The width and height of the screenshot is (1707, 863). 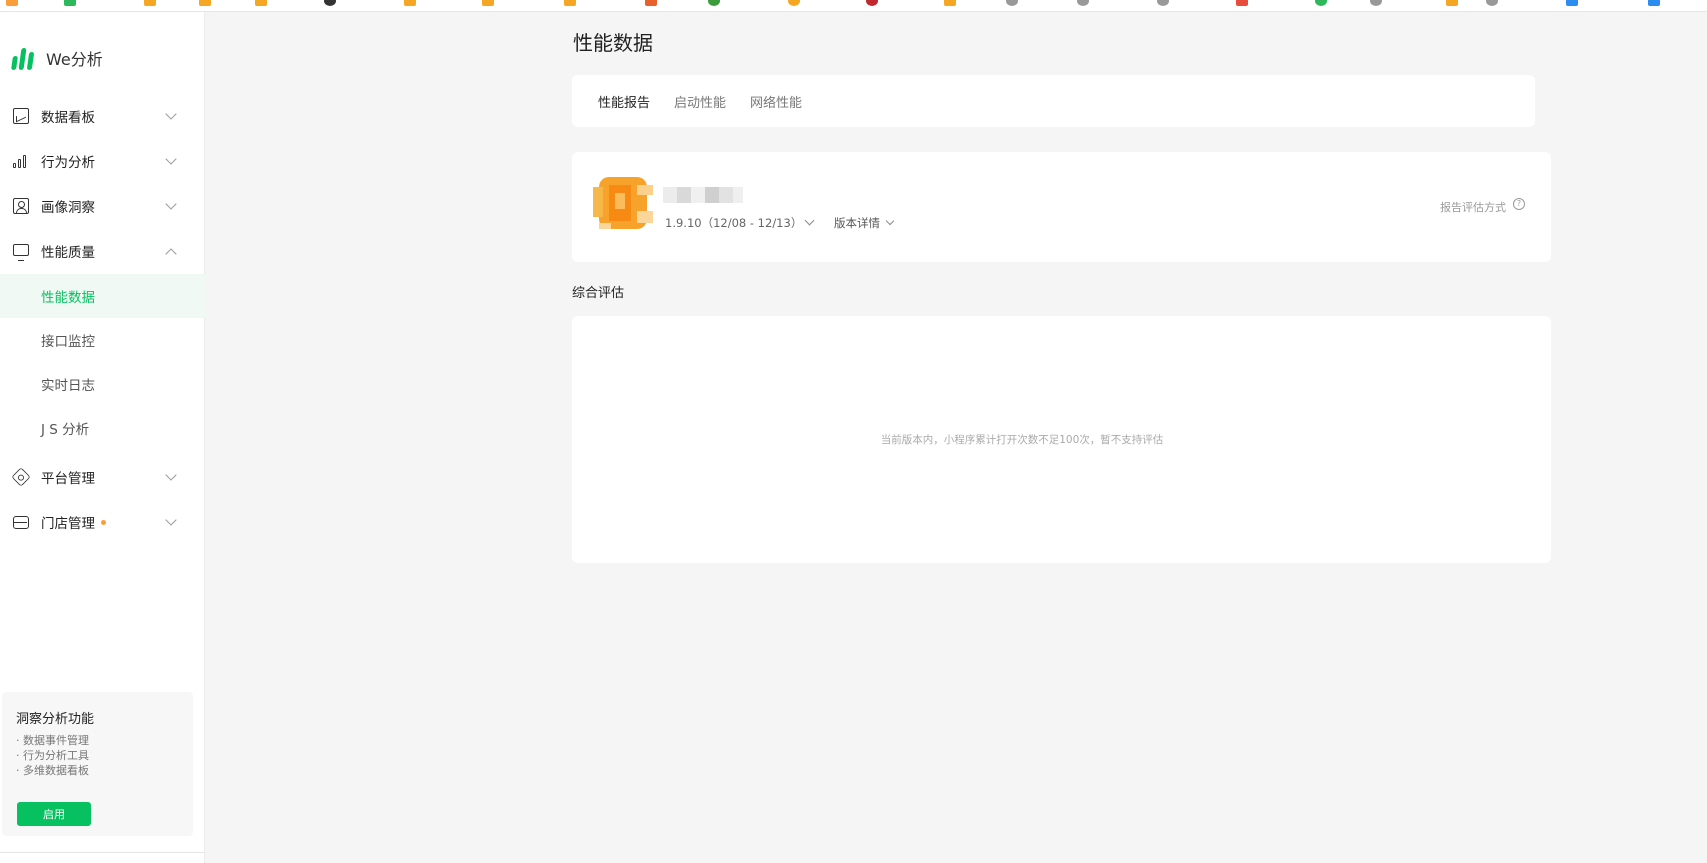 I want to click on brand-name: We分析, so click(x=74, y=59).